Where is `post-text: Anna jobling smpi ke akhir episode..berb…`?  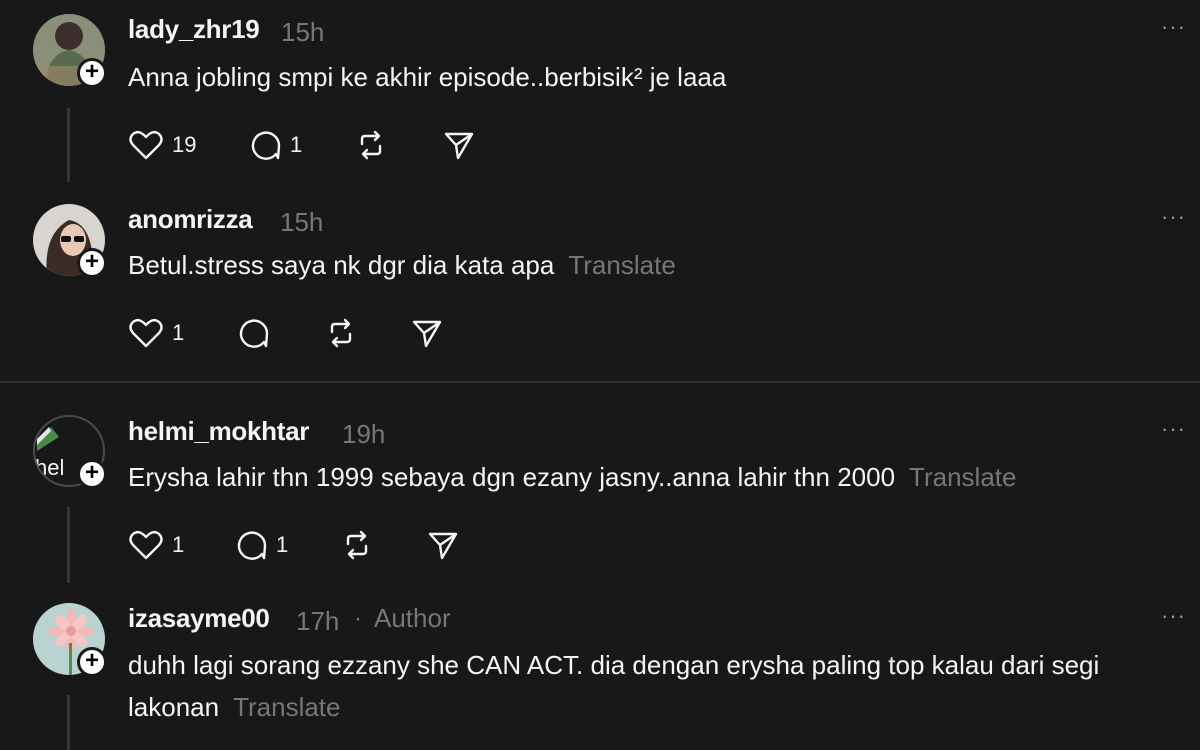 post-text: Anna jobling smpi ke akhir episode..berb… is located at coordinates (653, 77).